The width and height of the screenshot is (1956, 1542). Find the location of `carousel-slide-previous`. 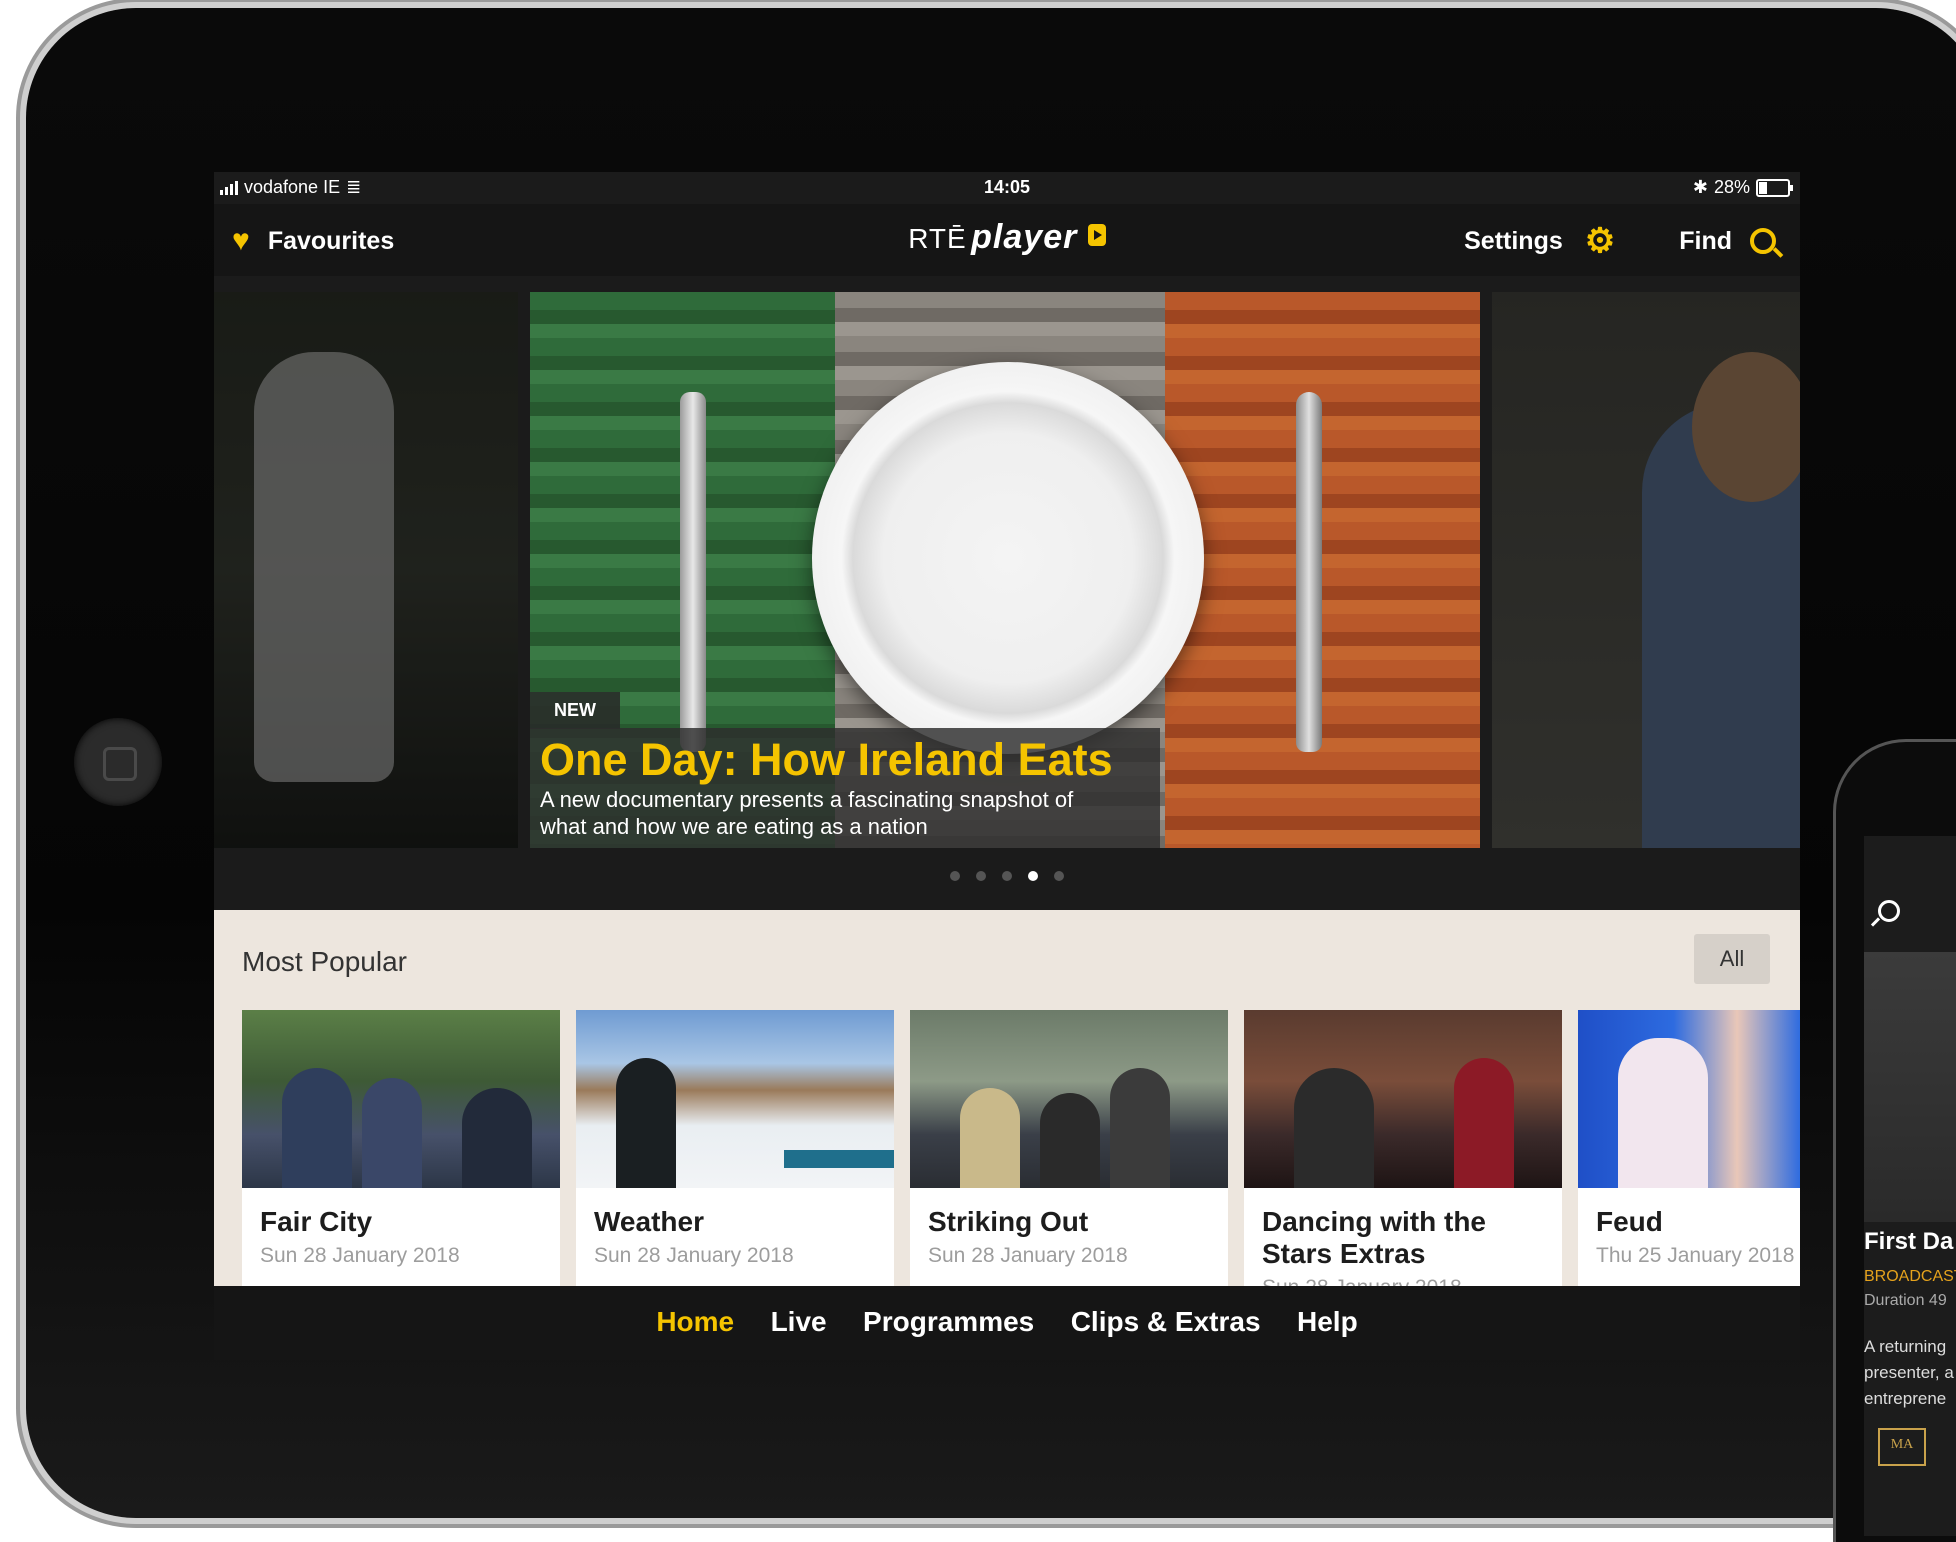

carousel-slide-previous is located at coordinates (366, 570).